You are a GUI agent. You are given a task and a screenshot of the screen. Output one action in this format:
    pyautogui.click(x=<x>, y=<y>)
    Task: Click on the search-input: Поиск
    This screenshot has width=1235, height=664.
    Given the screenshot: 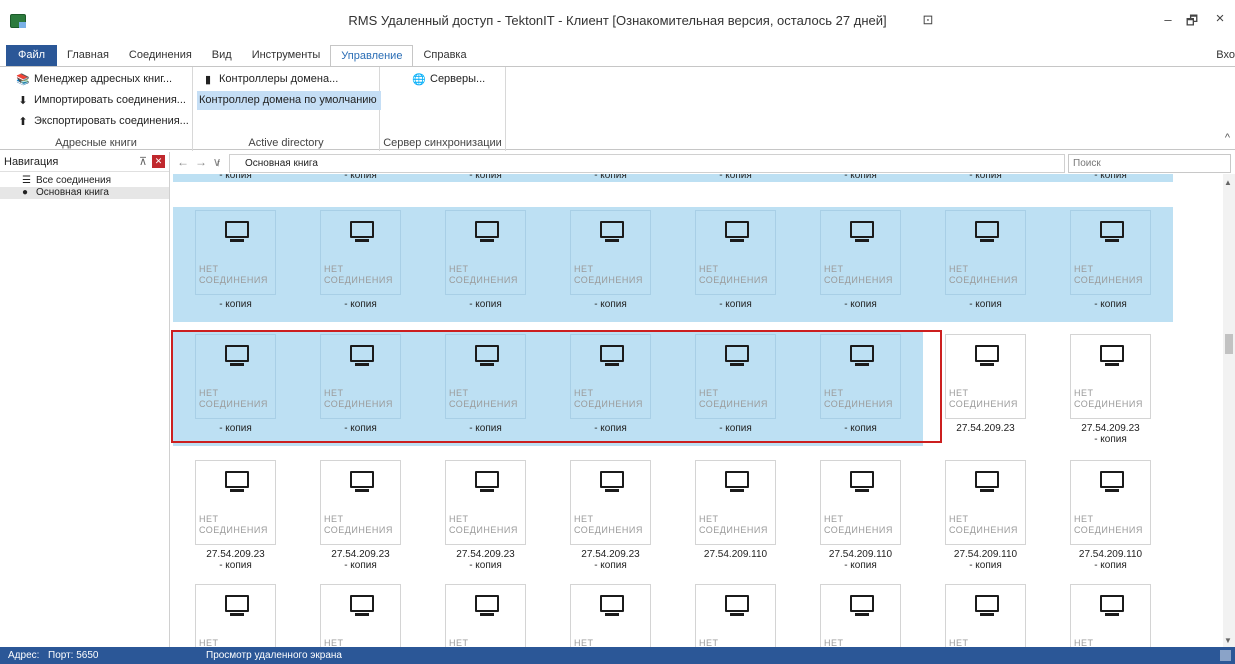 What is the action you would take?
    pyautogui.click(x=1149, y=163)
    